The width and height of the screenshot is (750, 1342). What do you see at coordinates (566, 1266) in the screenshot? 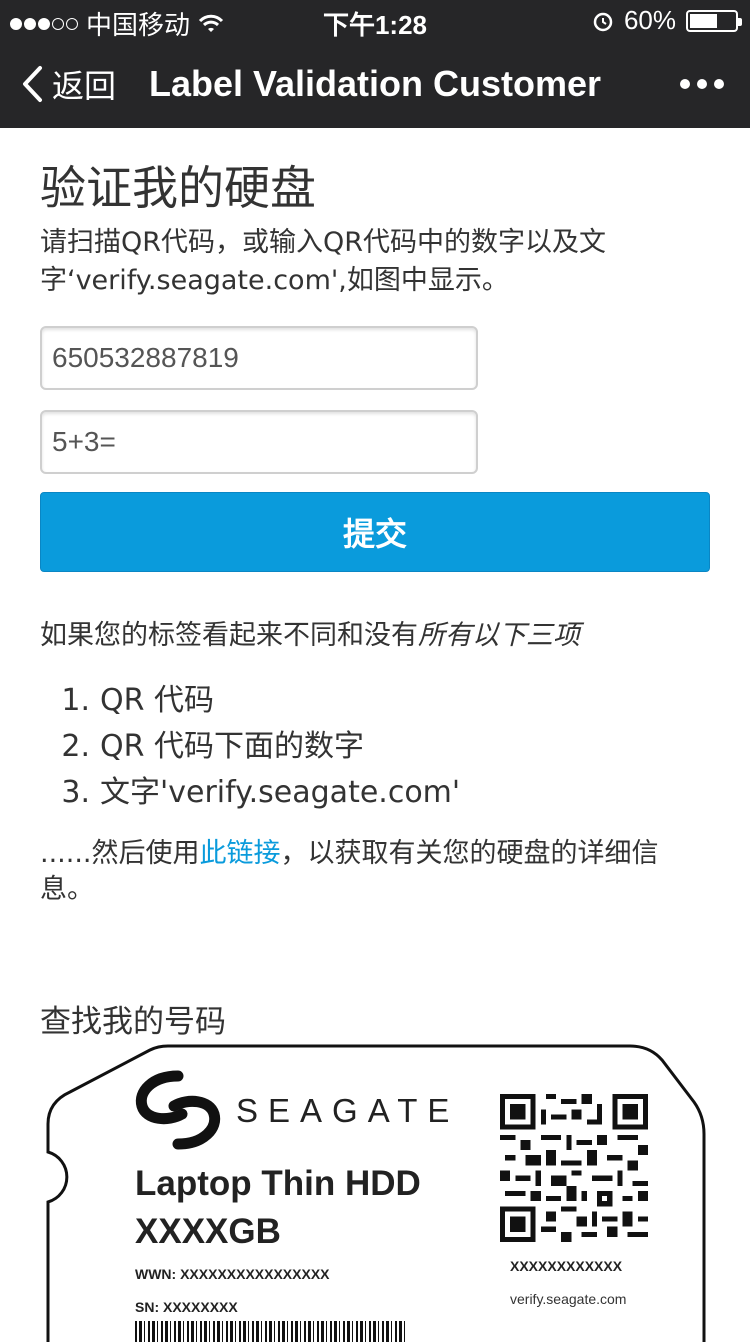
I see `qr-number: XXXXXXXXXXXX` at bounding box center [566, 1266].